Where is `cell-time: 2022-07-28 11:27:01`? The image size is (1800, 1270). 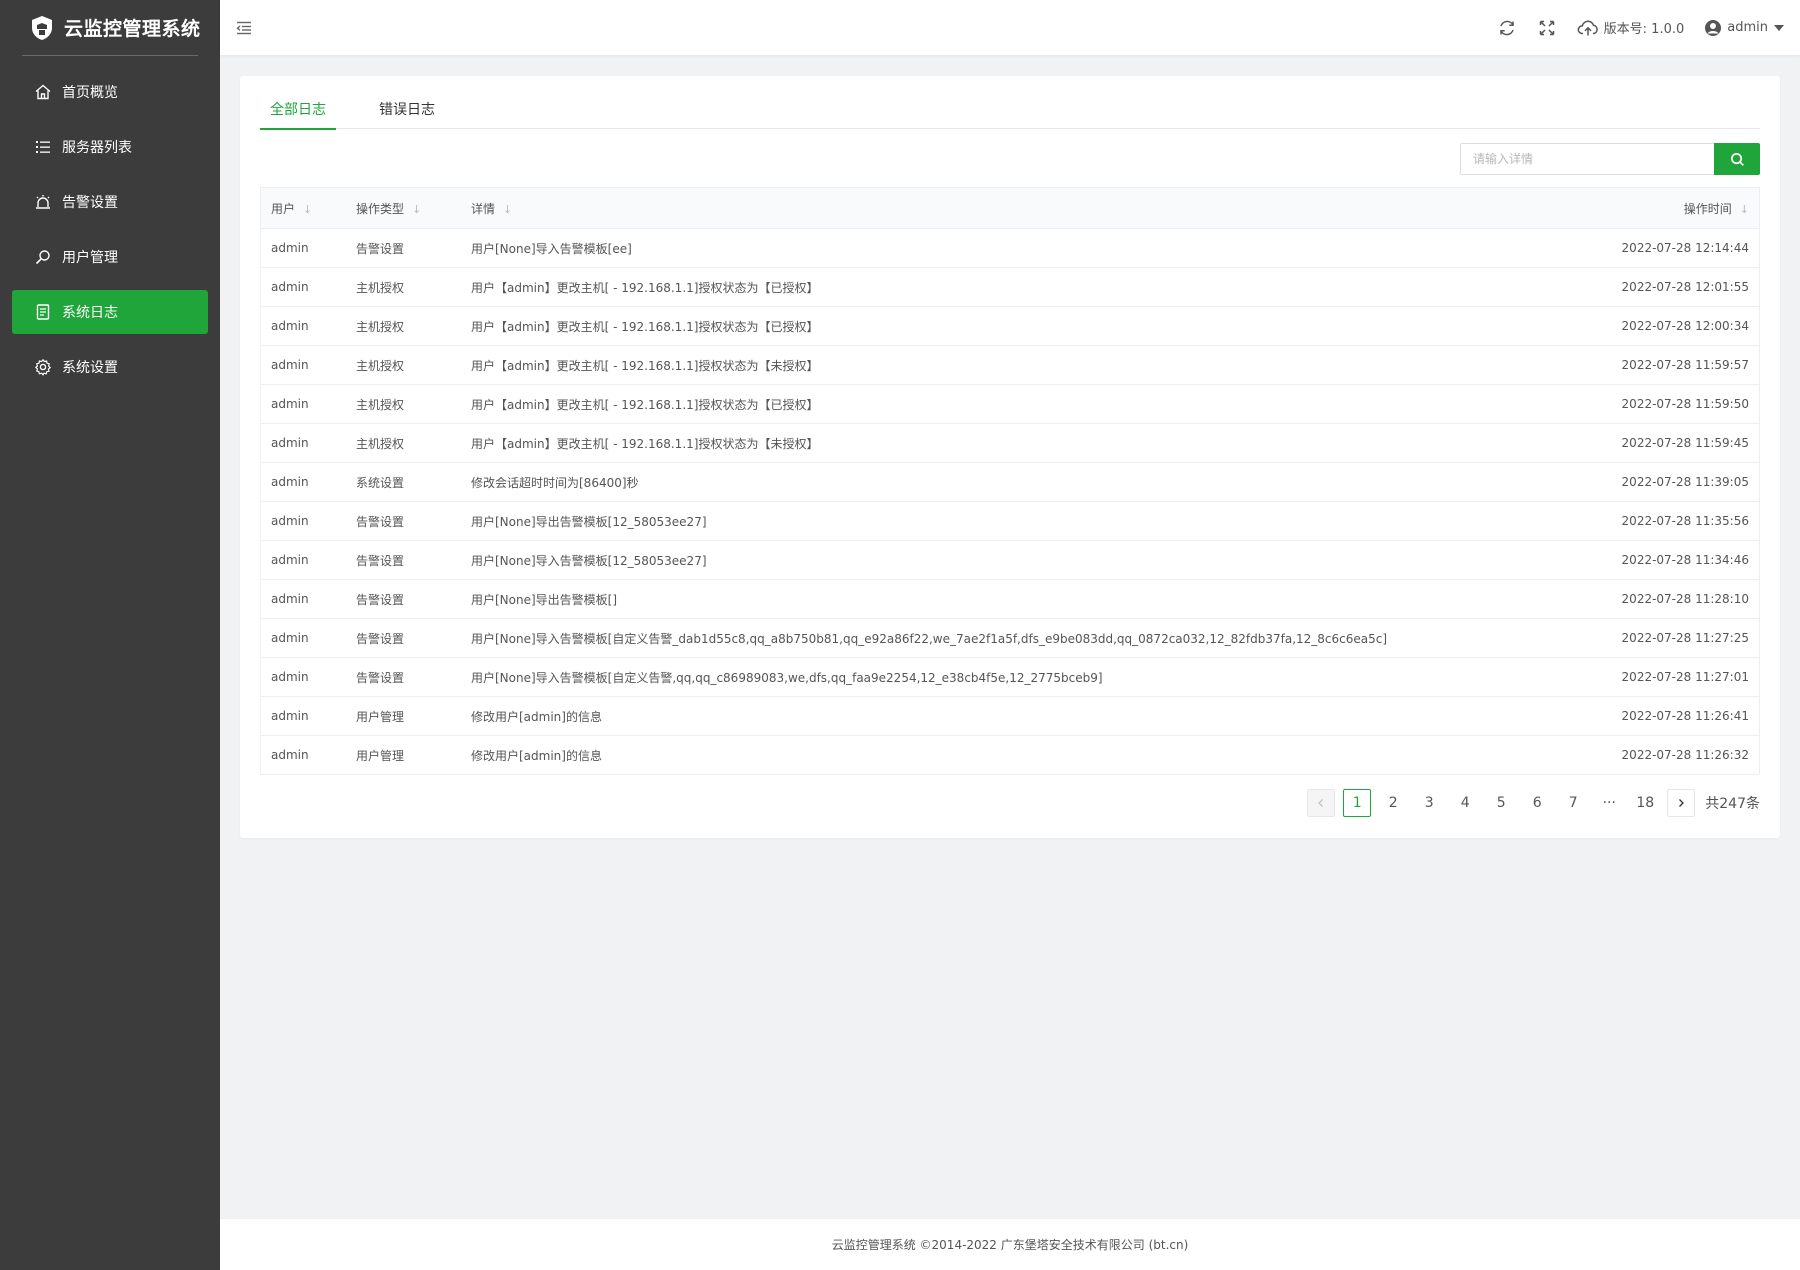
cell-time: 2022-07-28 11:27:01 is located at coordinates (1685, 677).